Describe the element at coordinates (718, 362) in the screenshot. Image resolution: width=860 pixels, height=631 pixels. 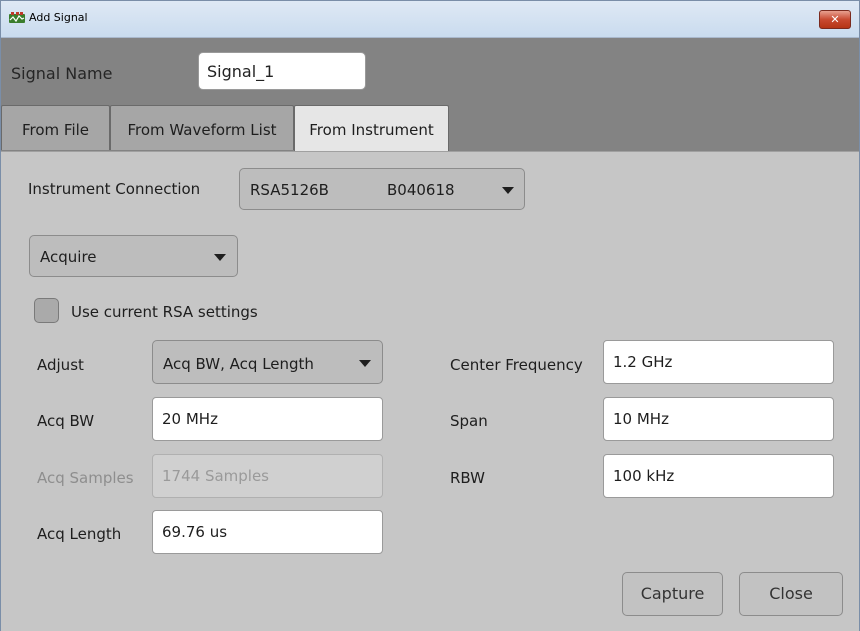
I see `center-frequency-field: 1.2 GHz` at that location.